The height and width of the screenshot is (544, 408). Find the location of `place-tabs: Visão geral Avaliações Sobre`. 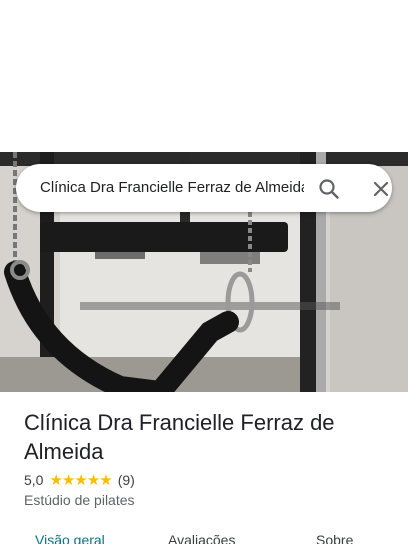

place-tabs: Visão geral Avaliações Sobre is located at coordinates (204, 535).